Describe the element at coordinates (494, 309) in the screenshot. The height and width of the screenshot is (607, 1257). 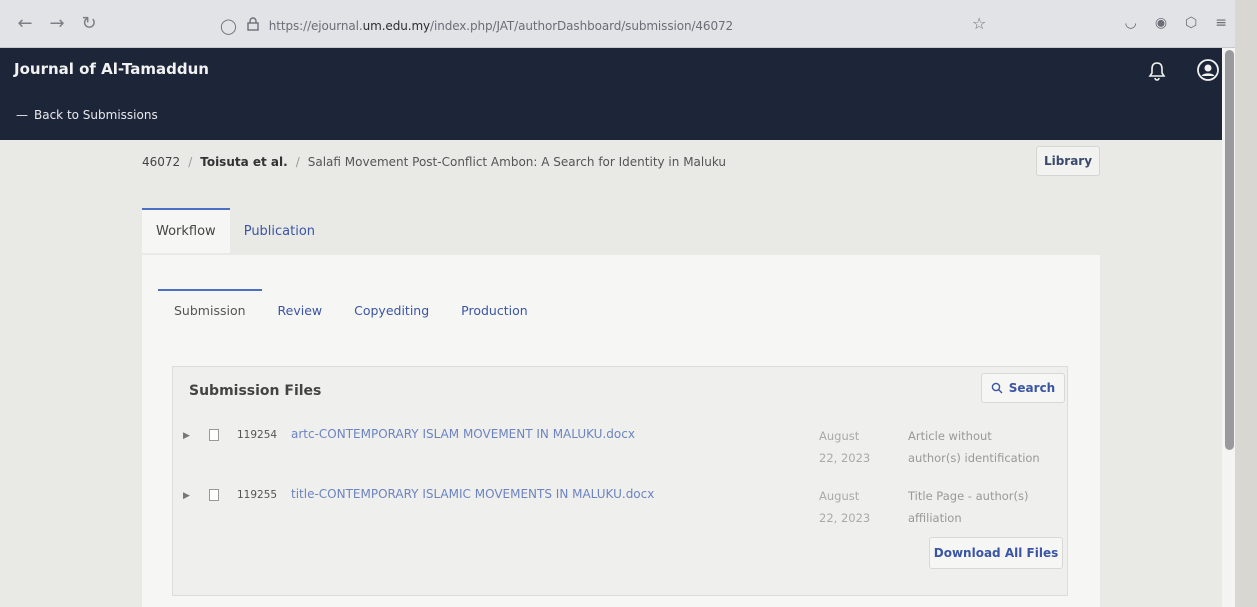
I see `tab-production: Production` at that location.